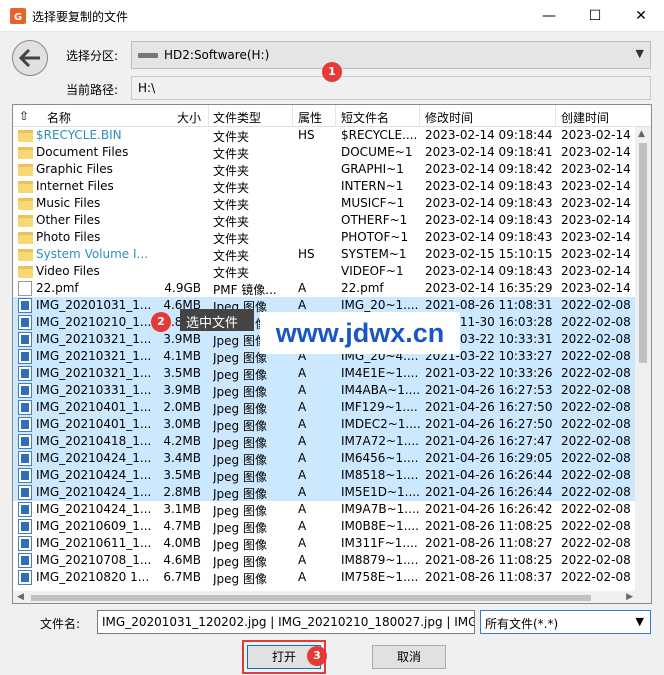 The image size is (664, 675). Describe the element at coordinates (68, 271) in the screenshot. I see `cell-name: Video Files` at that location.